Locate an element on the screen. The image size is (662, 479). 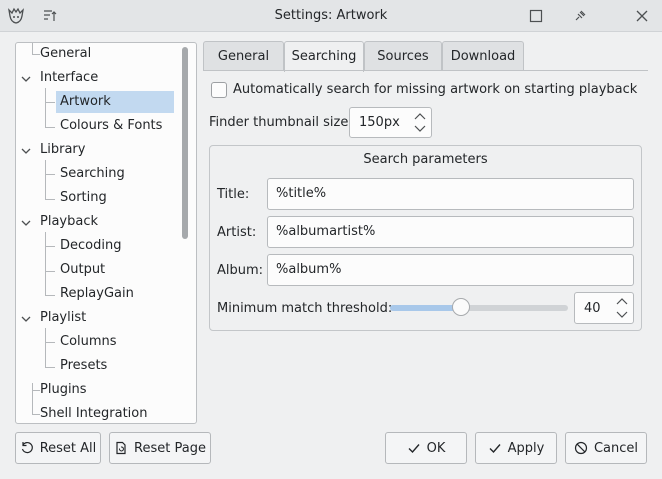
tree-scrollbar is located at coordinates (185, 143).